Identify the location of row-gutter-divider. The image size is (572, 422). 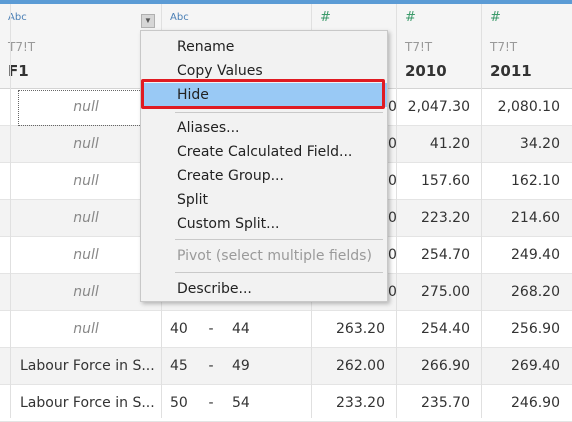
(10, 211).